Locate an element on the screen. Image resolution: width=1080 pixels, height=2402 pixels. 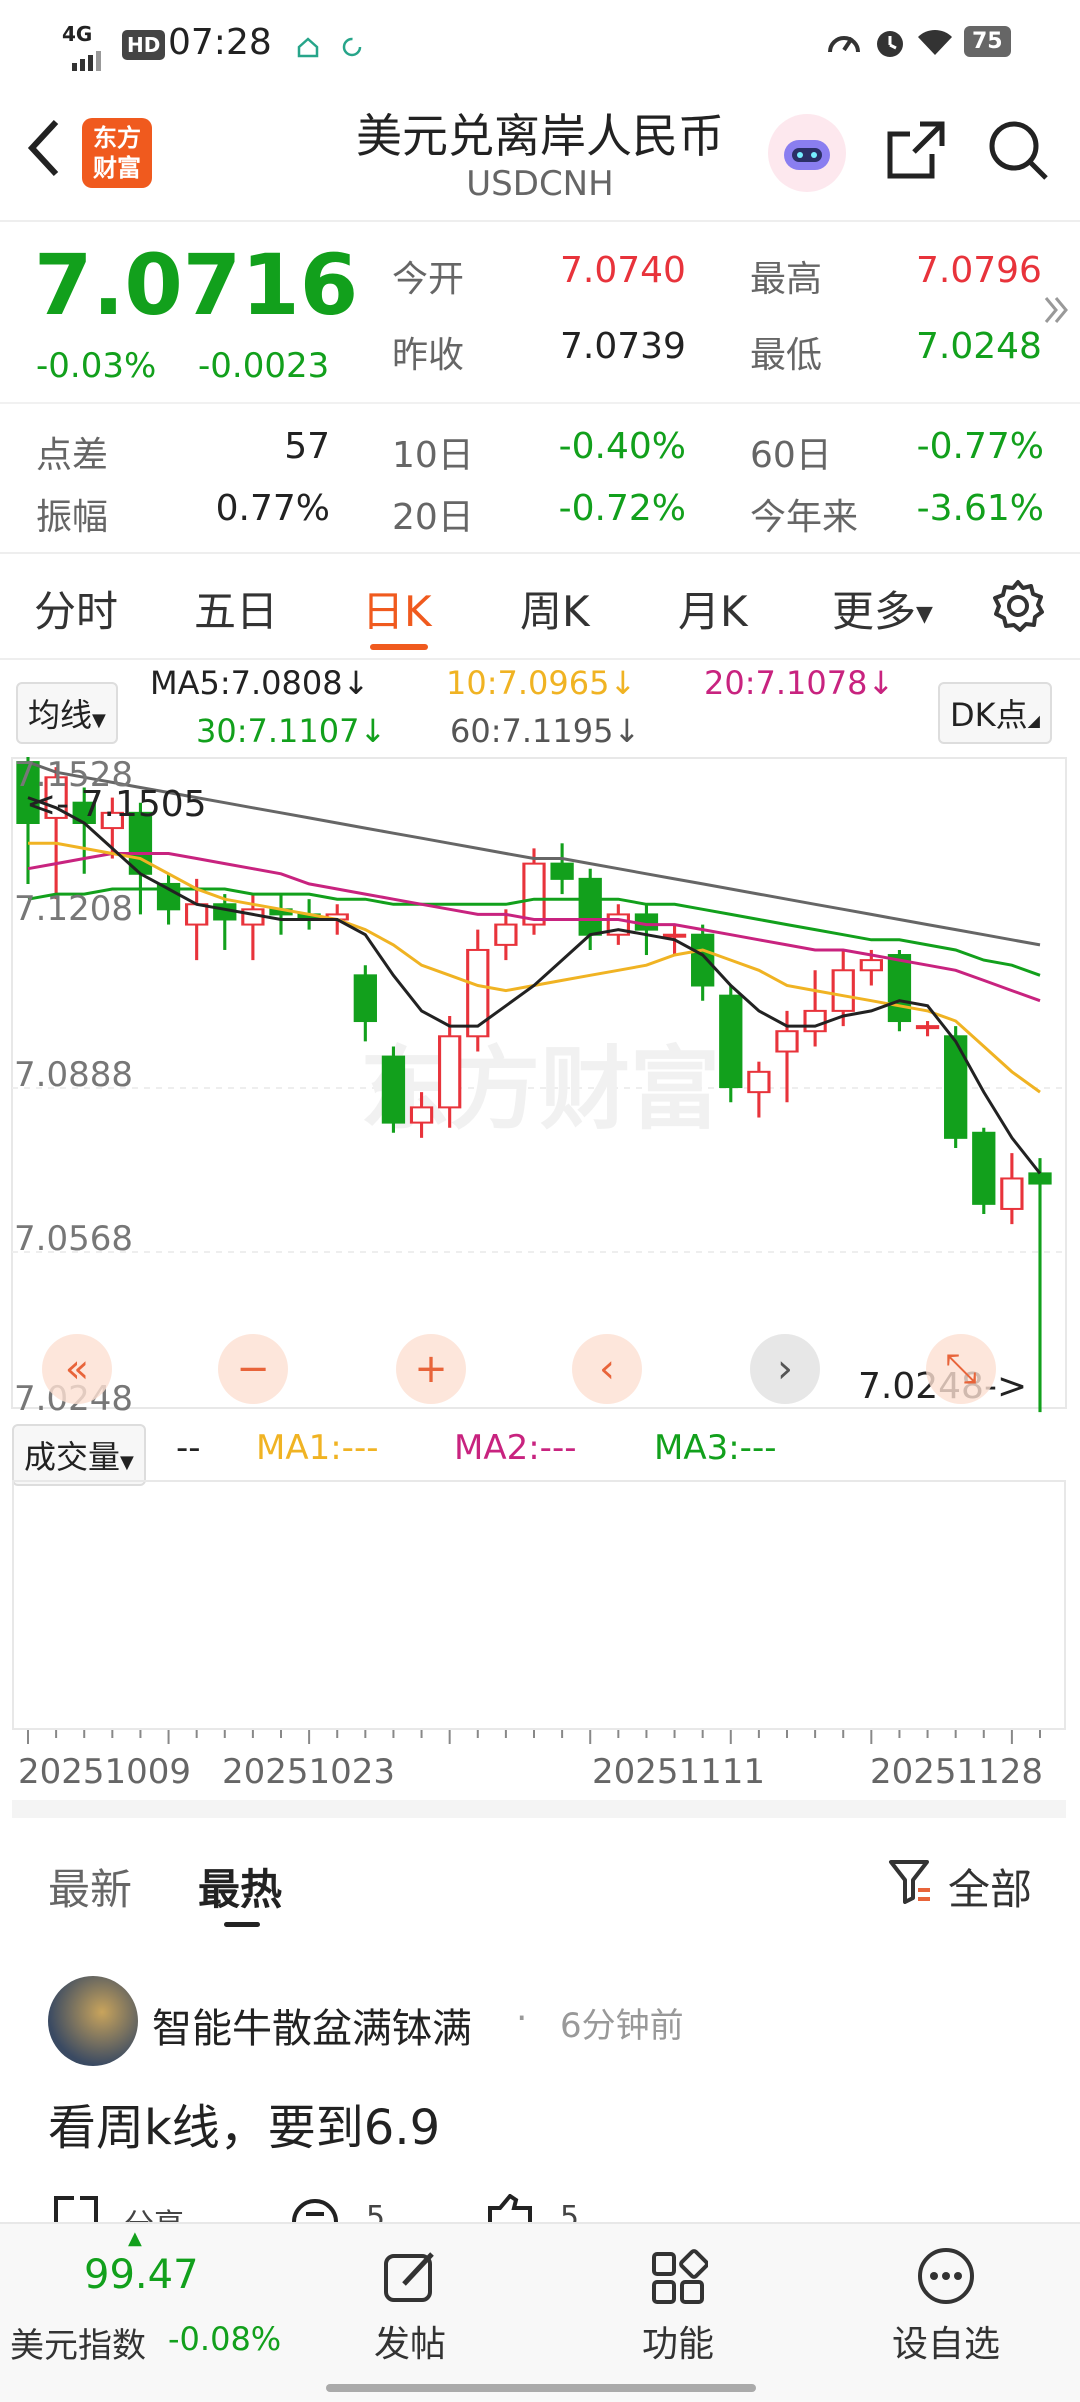
user-avatar is located at coordinates (93, 2021).